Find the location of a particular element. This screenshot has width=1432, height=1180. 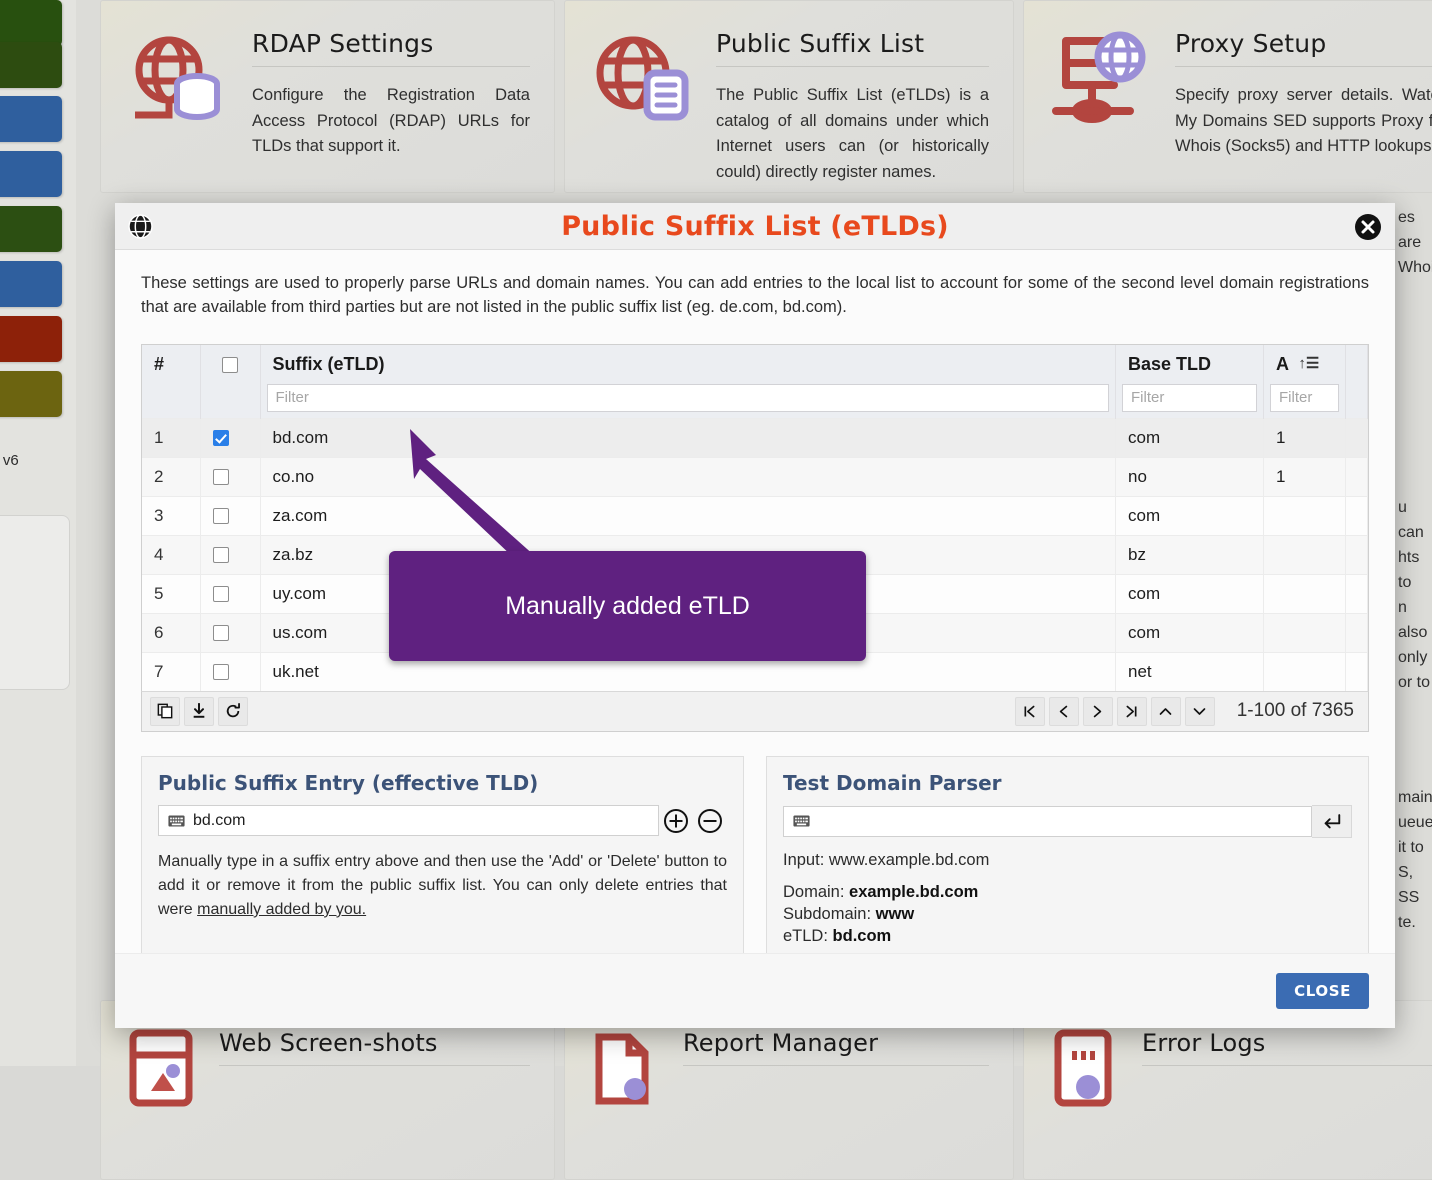

suffix-entry-input: bd.com is located at coordinates (408, 821).